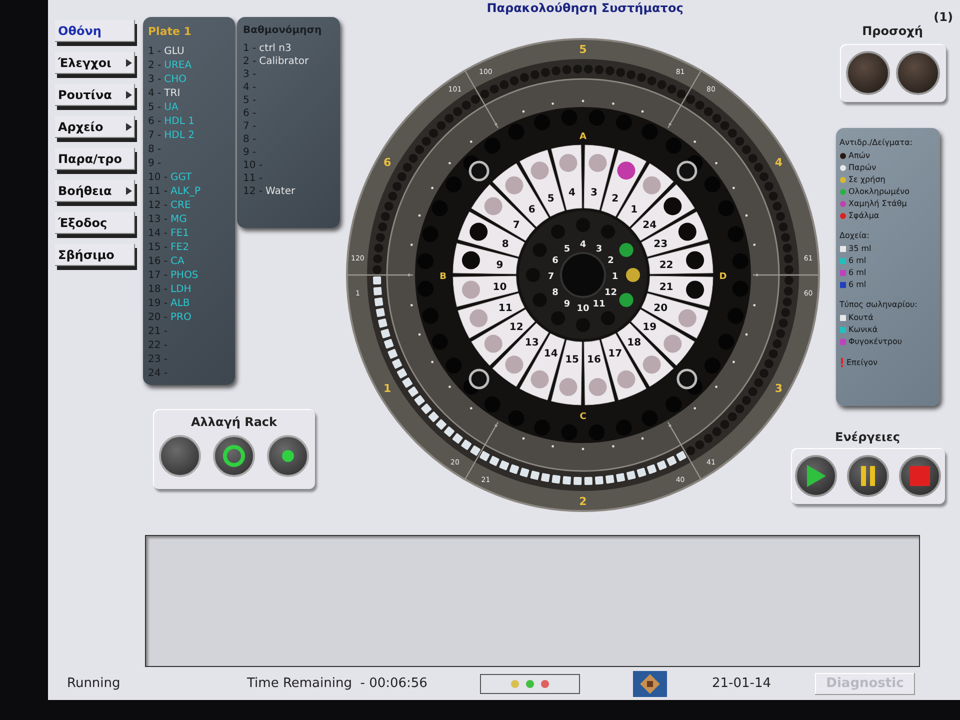 The height and width of the screenshot is (720, 960). I want to click on menu-button: Οθόνη, so click(95, 31).